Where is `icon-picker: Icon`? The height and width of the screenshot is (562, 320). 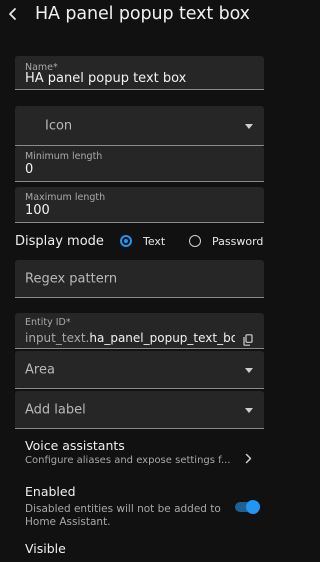
icon-picker: Icon is located at coordinates (139, 126).